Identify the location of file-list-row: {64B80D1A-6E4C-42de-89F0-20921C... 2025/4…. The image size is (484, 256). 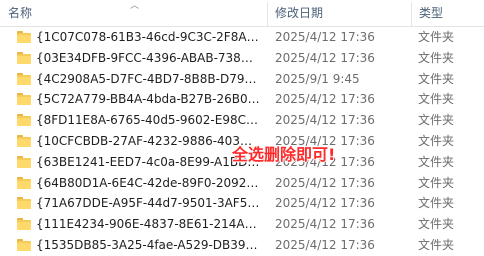
(242, 183).